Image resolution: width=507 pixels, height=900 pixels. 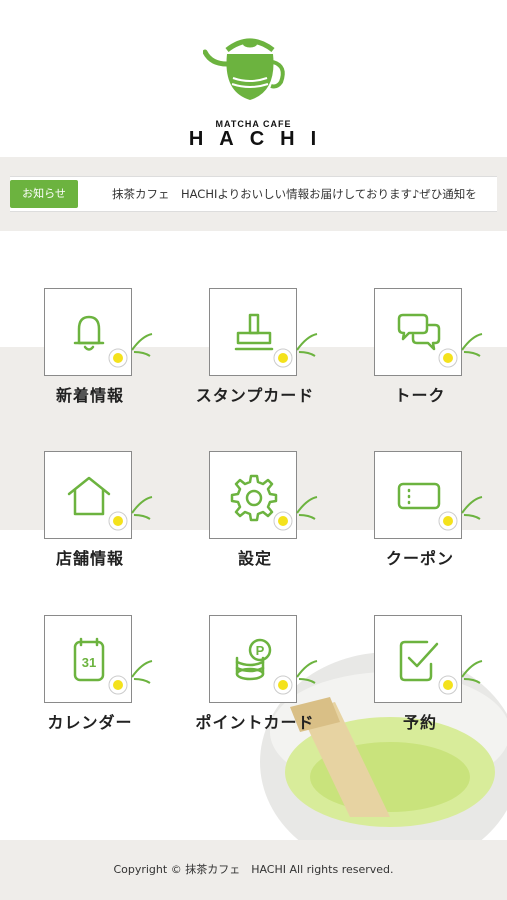 I want to click on menu-label-stamp-card: スタンプカード, so click(x=255, y=395).